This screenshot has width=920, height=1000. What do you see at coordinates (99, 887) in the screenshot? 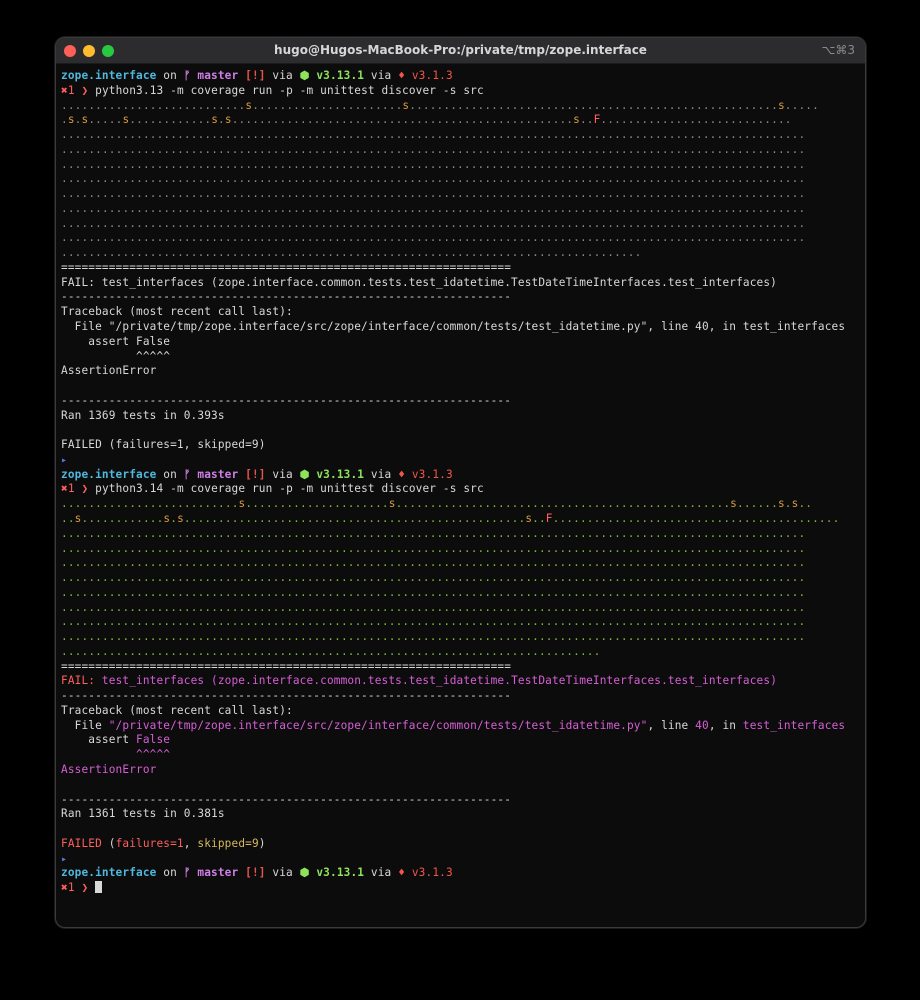
I see `text-cursor` at bounding box center [99, 887].